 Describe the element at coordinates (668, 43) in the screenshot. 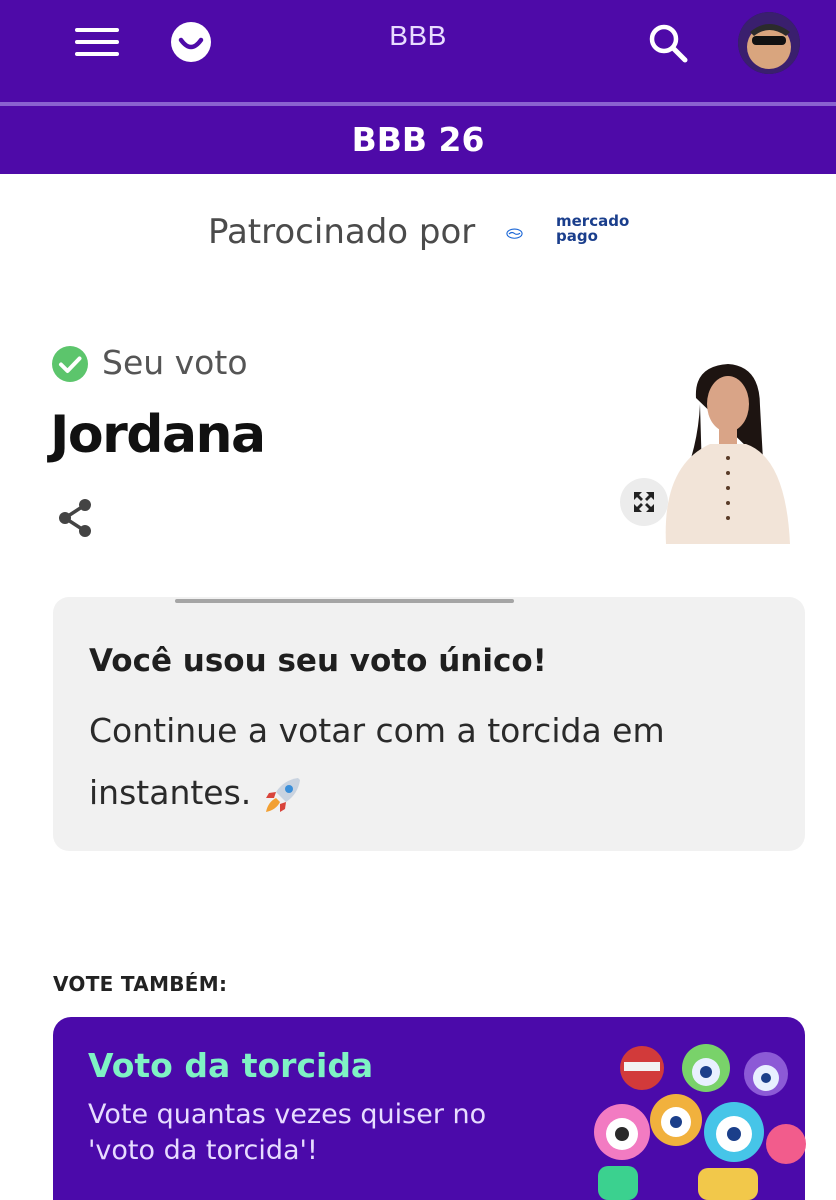

I see `search-icon` at that location.